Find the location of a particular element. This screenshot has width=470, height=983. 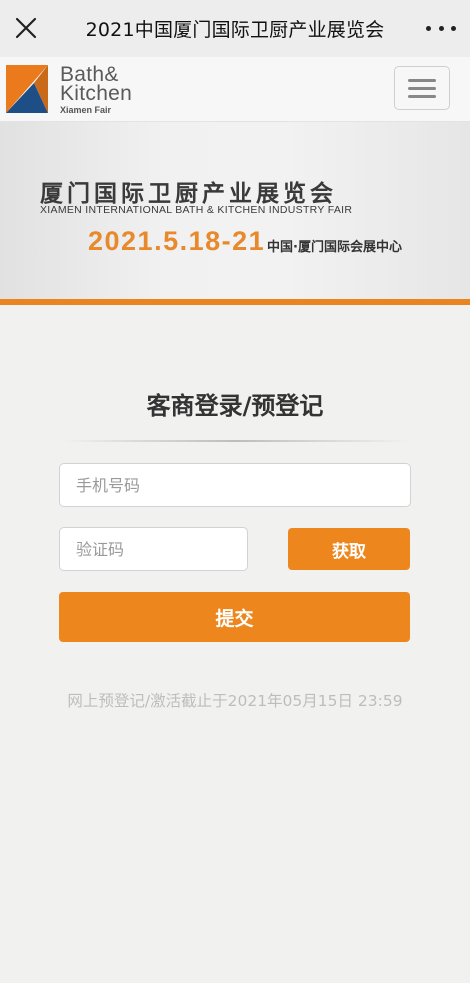

registration-deadline: 网上预登记/激活截止于2021年05月15日 23:59 is located at coordinates (235, 701).